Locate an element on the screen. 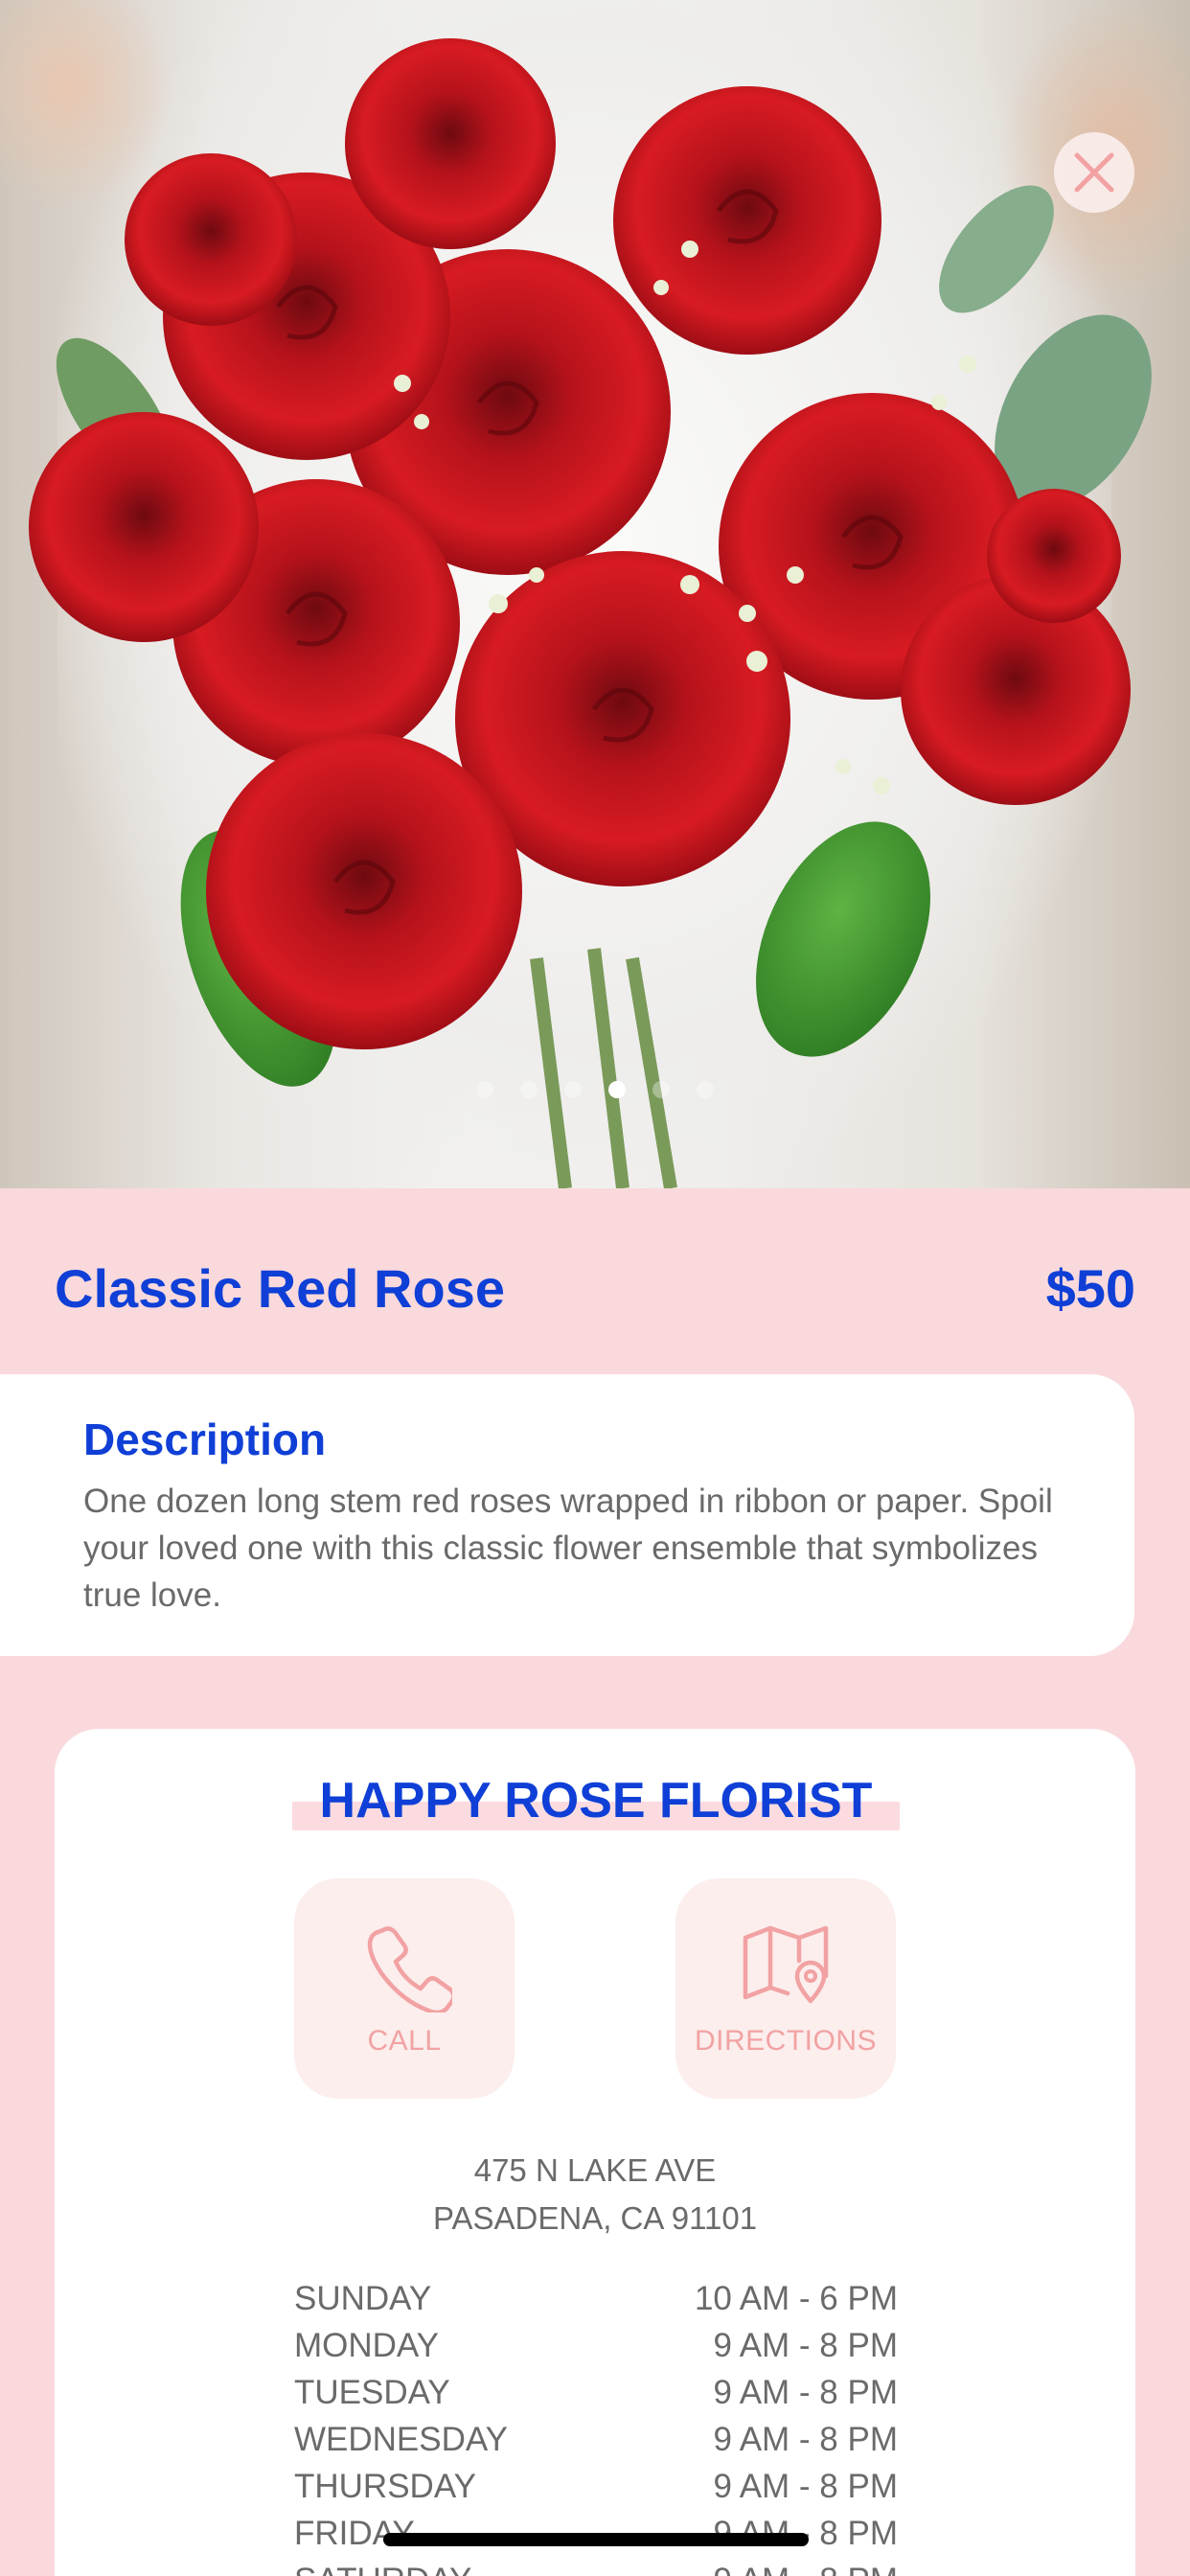 The height and width of the screenshot is (2576, 1190). product-header: Classic Red Rose $50 is located at coordinates (595, 1288).